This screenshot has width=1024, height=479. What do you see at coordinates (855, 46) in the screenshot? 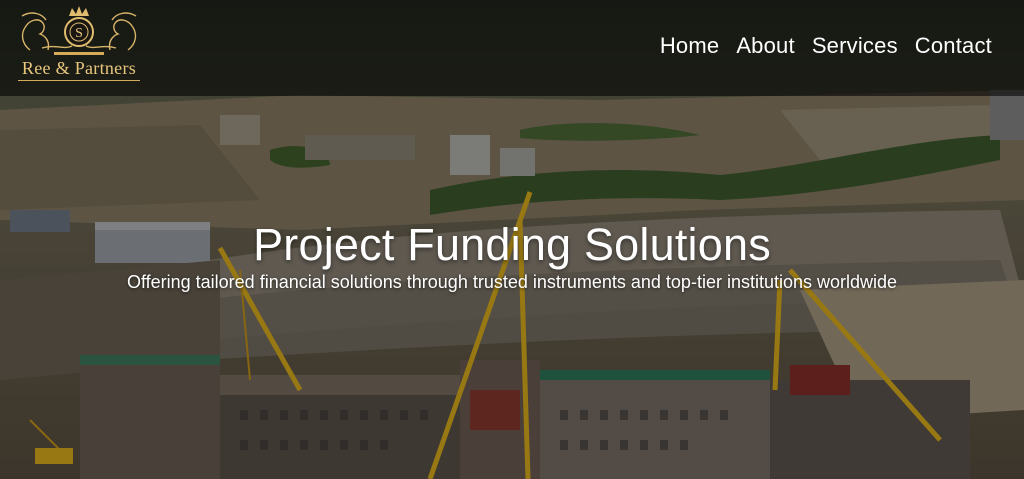
I see `nav-services-link: Services` at bounding box center [855, 46].